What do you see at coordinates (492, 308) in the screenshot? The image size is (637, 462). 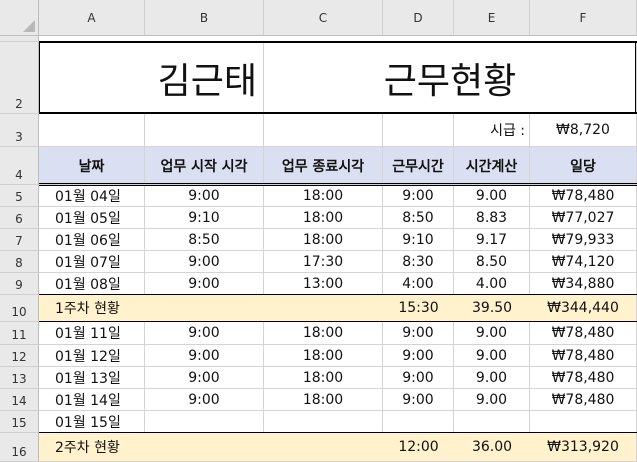 I see `week1-summary-calc: 39.50` at bounding box center [492, 308].